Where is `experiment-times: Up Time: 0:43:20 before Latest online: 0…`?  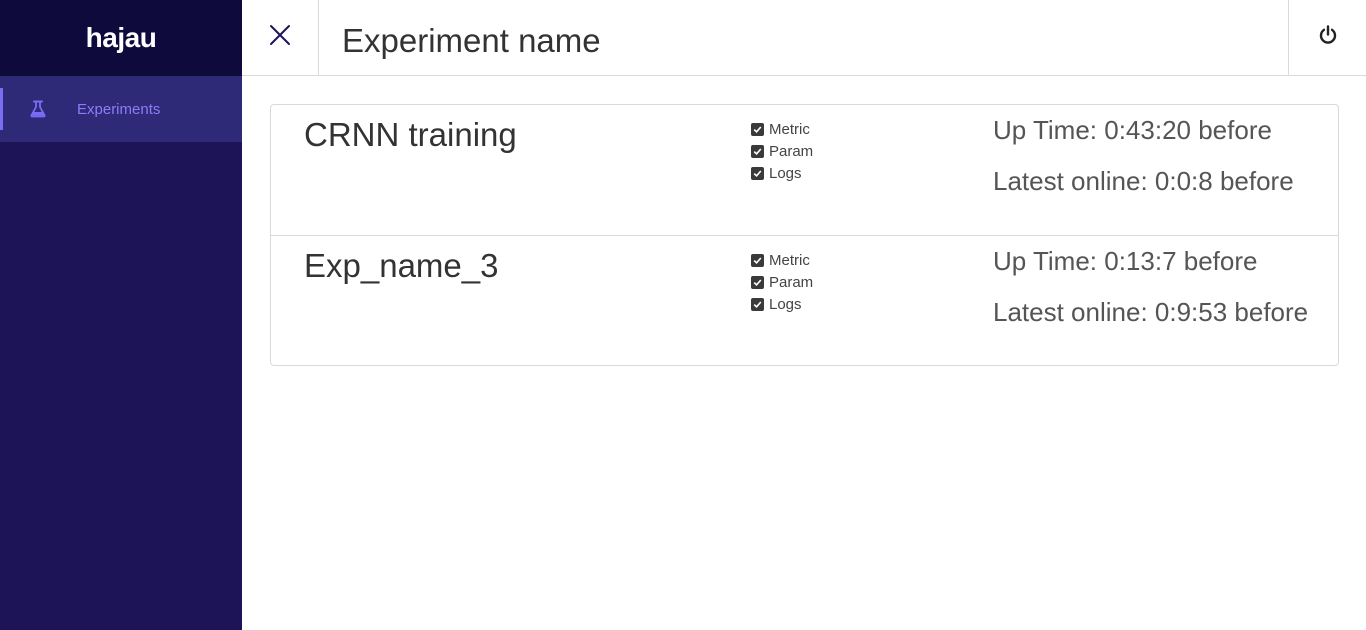 experiment-times: Up Time: 0:43:20 before Latest online: 0… is located at coordinates (1158, 156).